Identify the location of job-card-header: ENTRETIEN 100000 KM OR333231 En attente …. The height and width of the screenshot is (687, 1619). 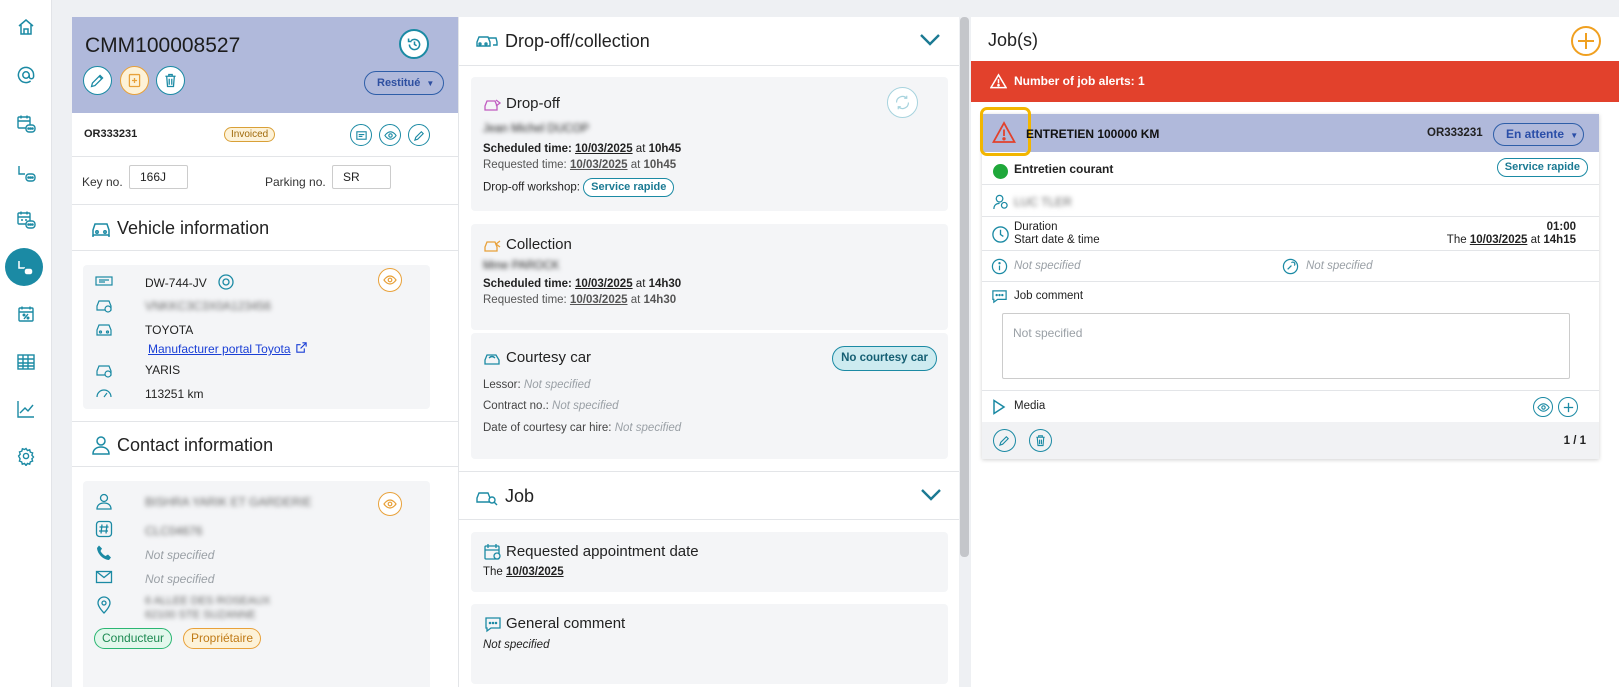
(1289, 131).